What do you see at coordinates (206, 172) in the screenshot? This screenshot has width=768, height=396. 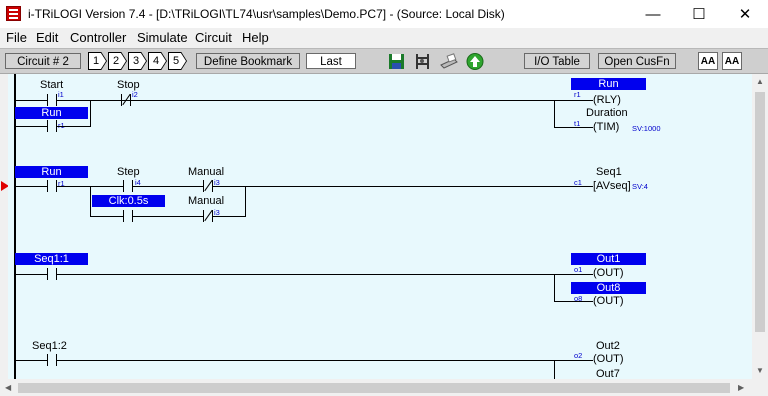 I see `contact-label-manual: Manual` at bounding box center [206, 172].